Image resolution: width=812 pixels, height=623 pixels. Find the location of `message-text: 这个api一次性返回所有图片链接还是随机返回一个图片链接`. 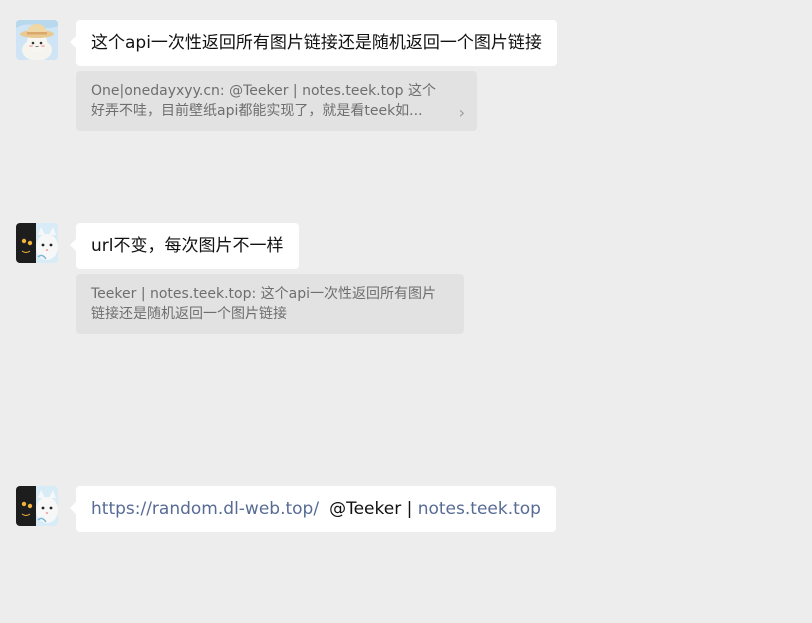

message-text: 这个api一次性返回所有图片链接还是随机返回一个图片链接 is located at coordinates (316, 43).